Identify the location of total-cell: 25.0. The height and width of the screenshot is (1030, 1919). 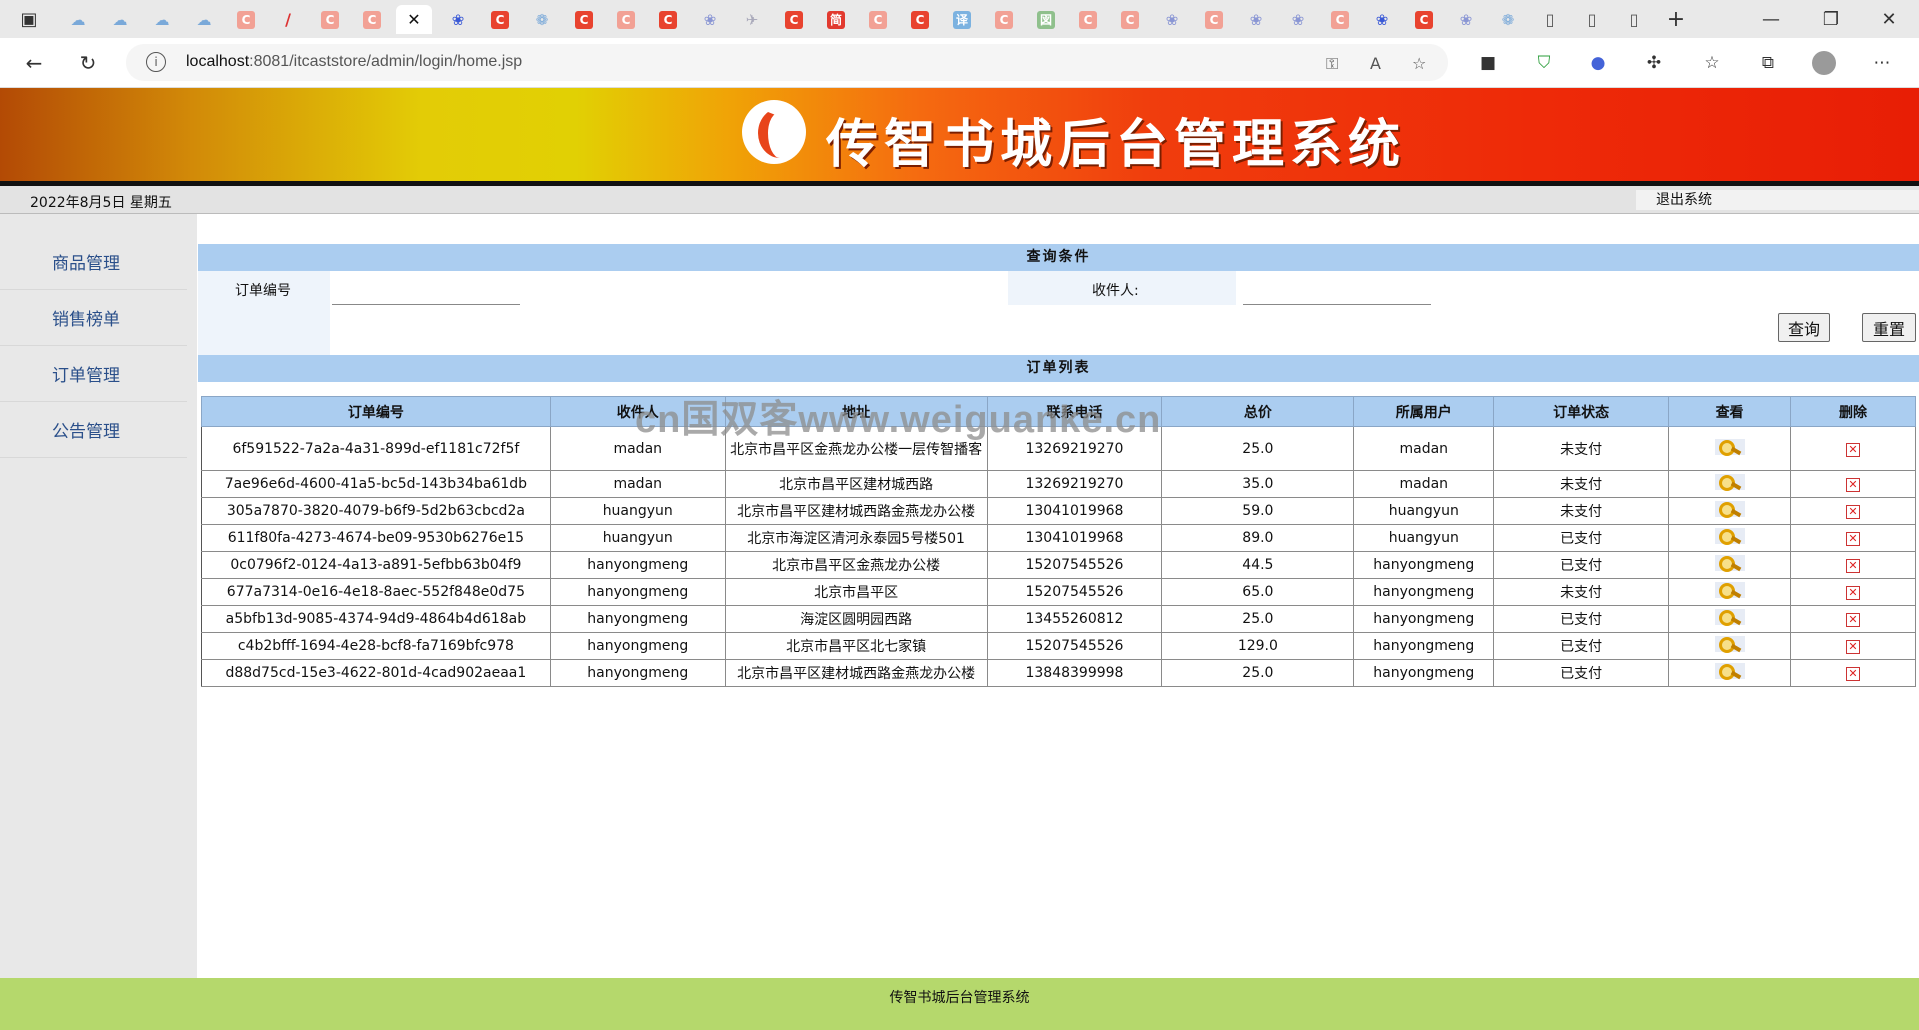
(1258, 448).